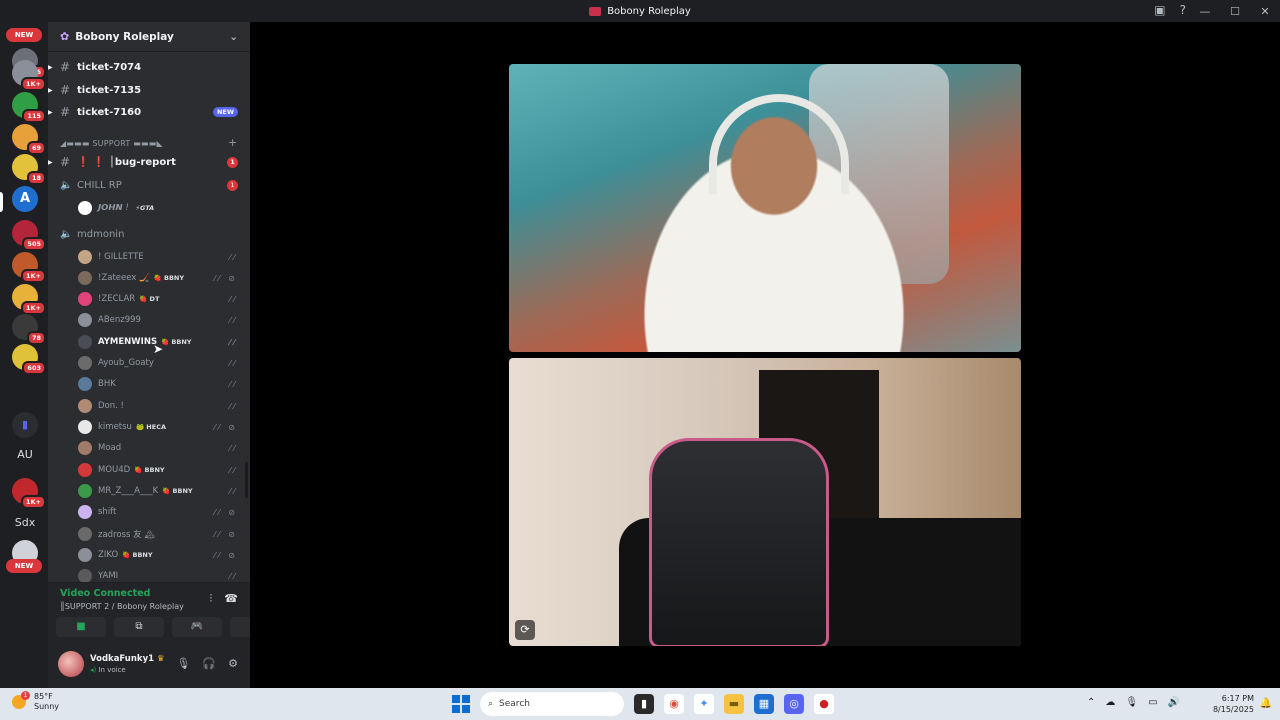 Image resolution: width=1280 pixels, height=720 pixels. I want to click on server-header: ✿ Bobony Roleplay ⌄, so click(149, 37).